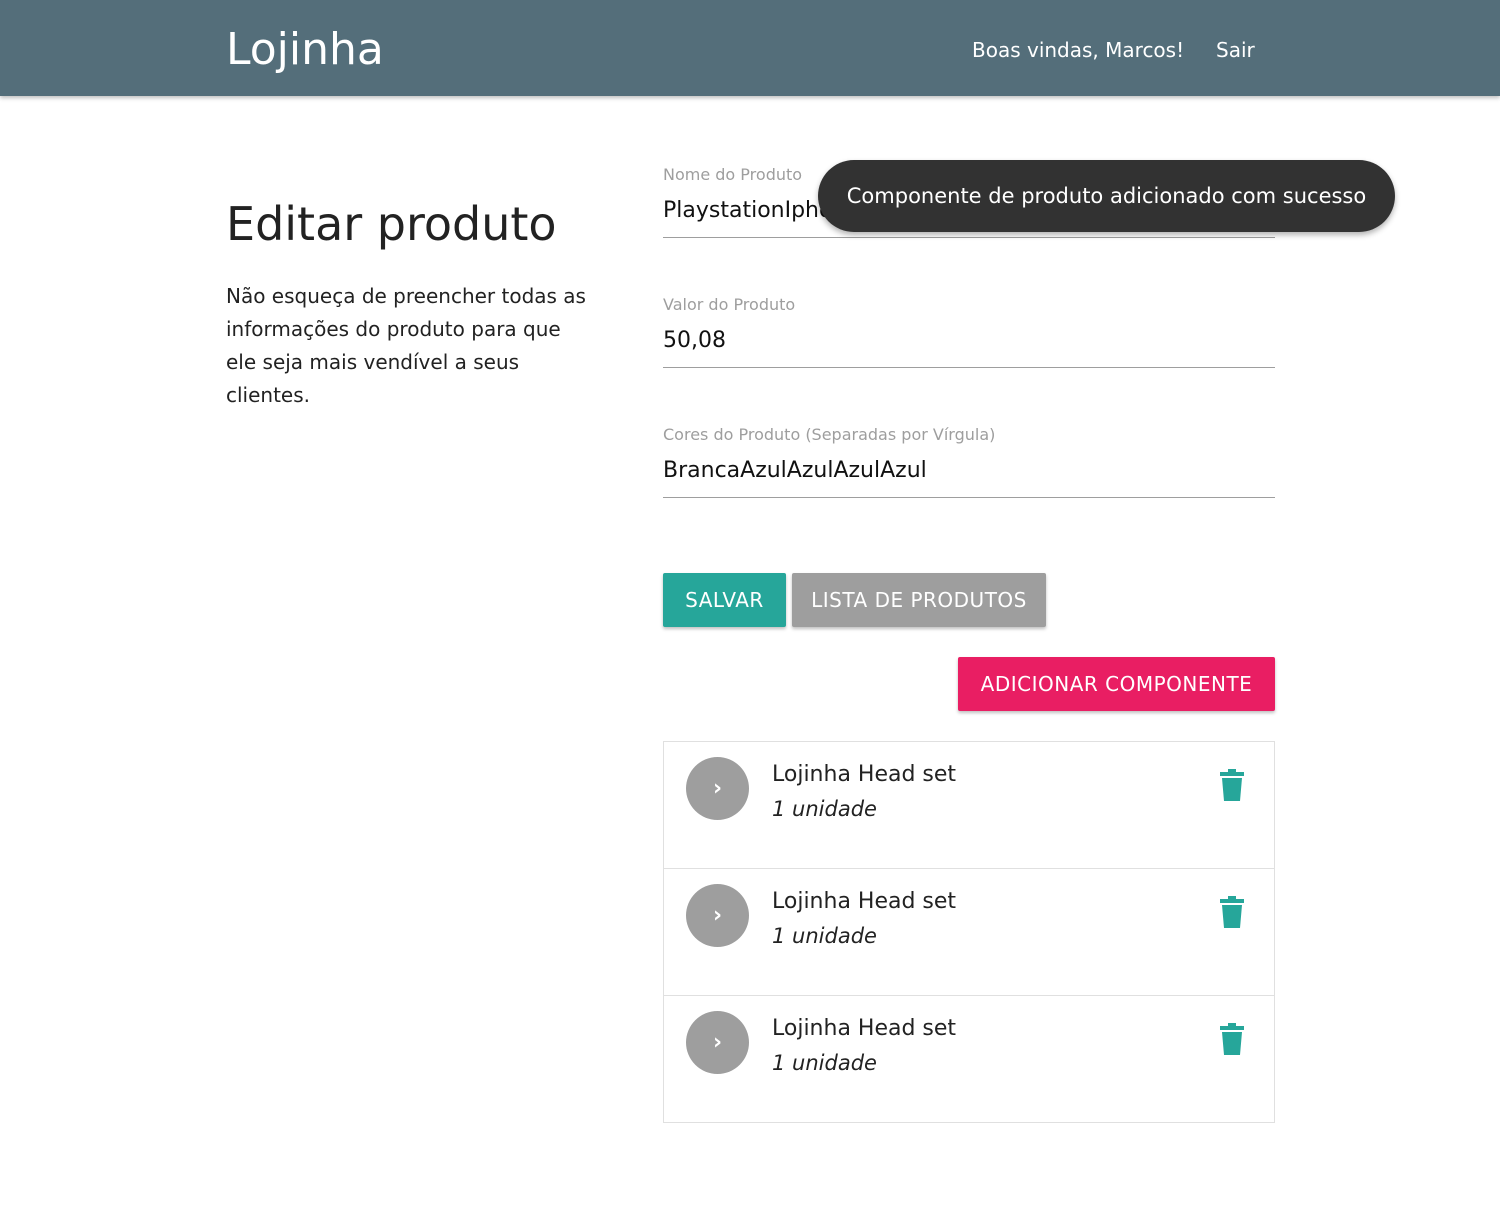 The width and height of the screenshot is (1500, 1225). What do you see at coordinates (724, 600) in the screenshot?
I see `save-button: SALVAR` at bounding box center [724, 600].